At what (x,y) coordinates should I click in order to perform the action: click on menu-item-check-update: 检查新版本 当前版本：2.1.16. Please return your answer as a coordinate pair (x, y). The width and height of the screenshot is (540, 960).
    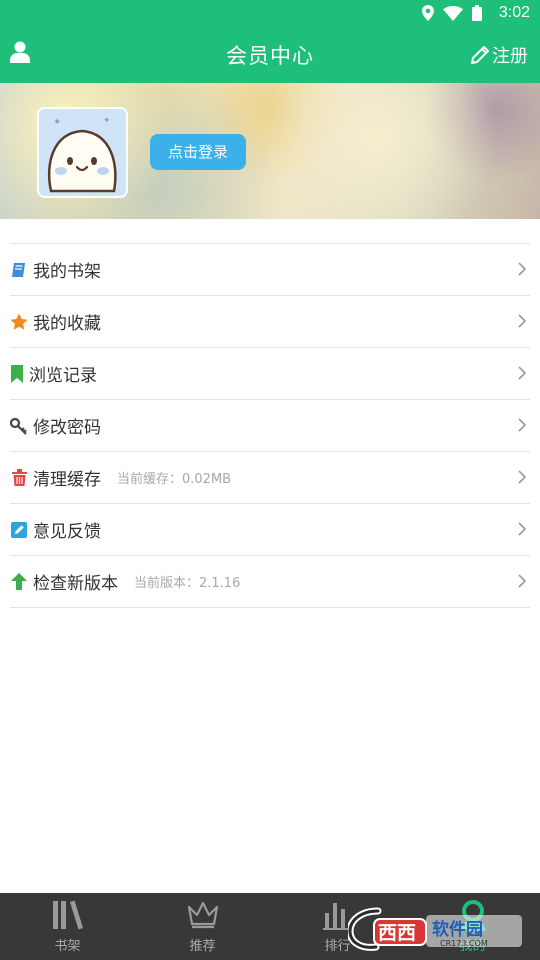
    Looking at the image, I should click on (270, 582).